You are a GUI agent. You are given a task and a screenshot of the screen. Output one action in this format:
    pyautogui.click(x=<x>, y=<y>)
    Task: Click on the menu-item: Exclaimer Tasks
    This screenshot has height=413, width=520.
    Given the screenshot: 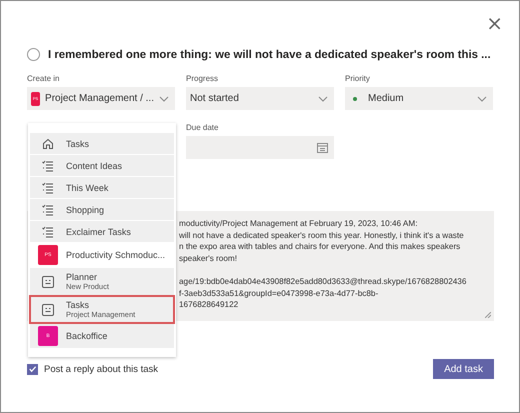 What is the action you would take?
    pyautogui.click(x=102, y=231)
    